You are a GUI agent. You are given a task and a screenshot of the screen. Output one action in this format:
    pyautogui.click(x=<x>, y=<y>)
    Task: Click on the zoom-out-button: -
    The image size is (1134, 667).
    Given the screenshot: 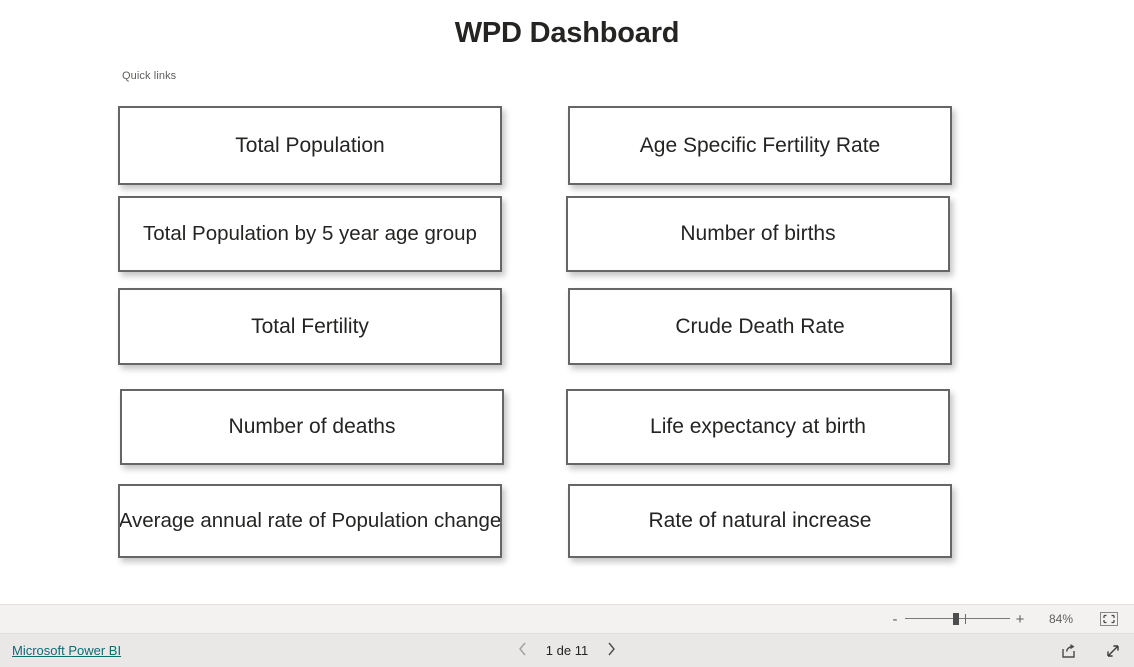 What is the action you would take?
    pyautogui.click(x=895, y=619)
    